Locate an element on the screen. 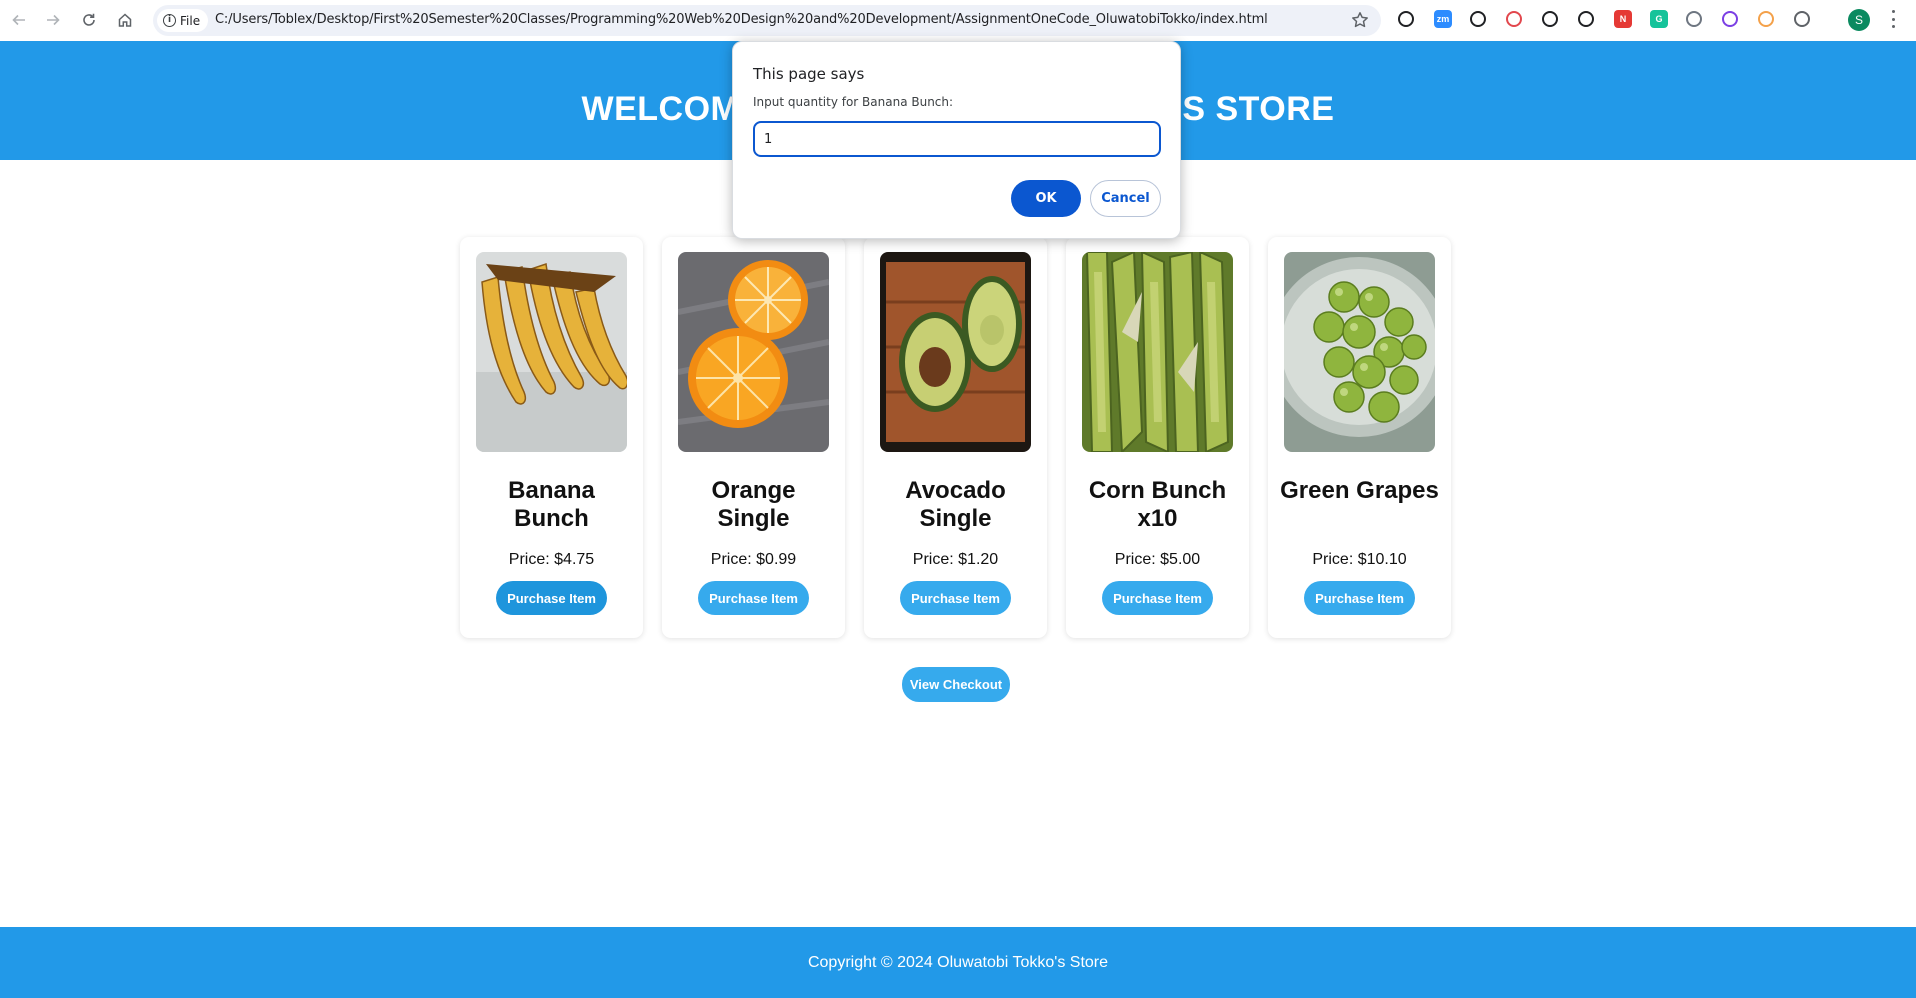 The height and width of the screenshot is (998, 1916). bookmark-star-icon is located at coordinates (1360, 20).